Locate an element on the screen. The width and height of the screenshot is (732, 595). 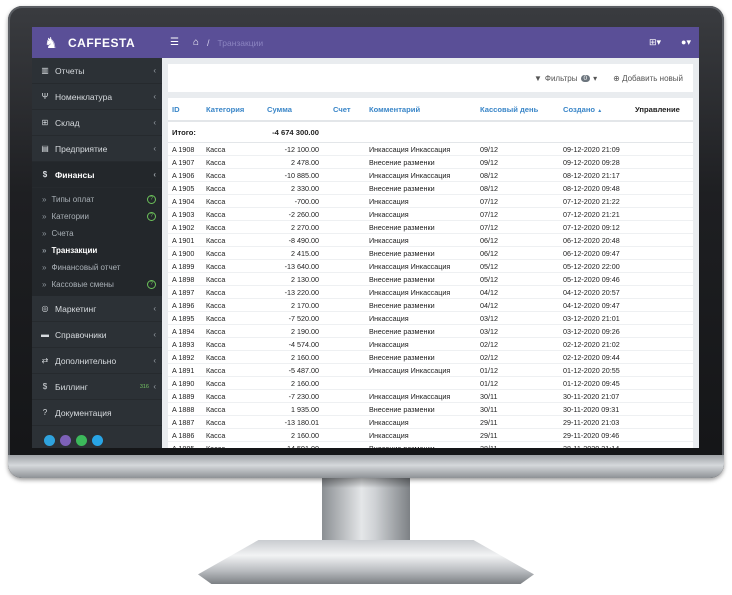
cell-id: A 1890 is located at coordinates (185, 383).